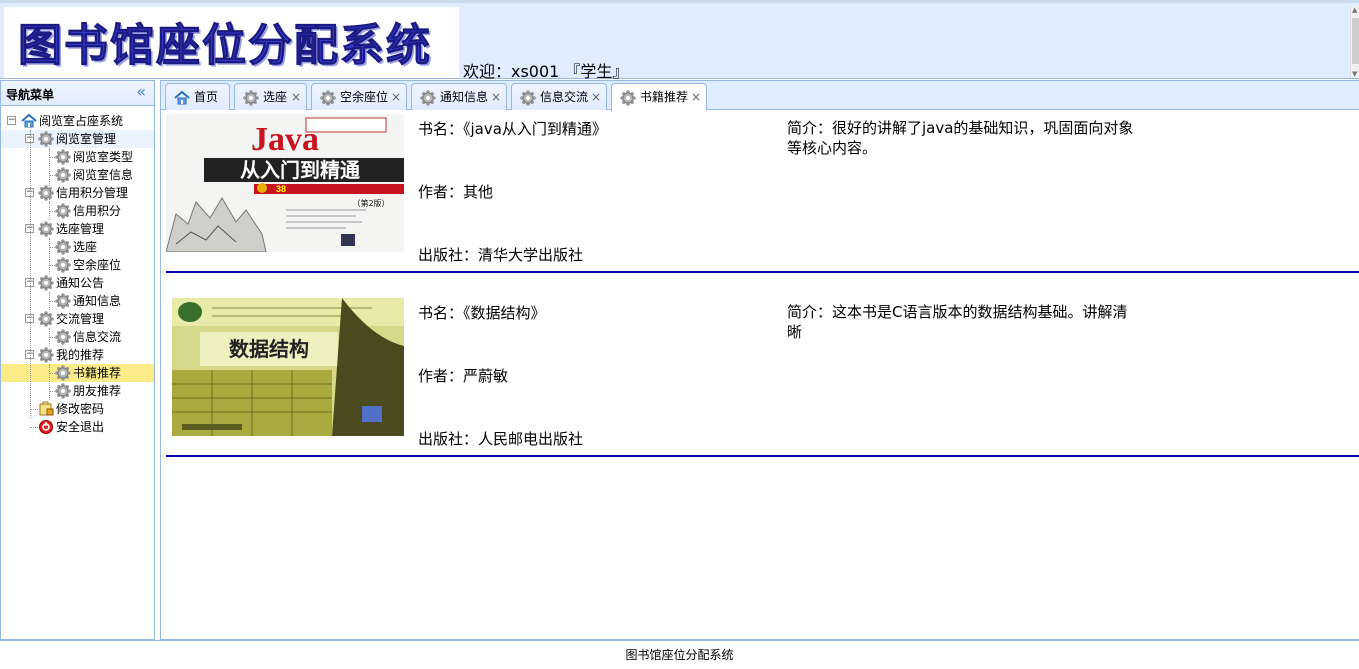 Image resolution: width=1359 pixels, height=669 pixels. Describe the element at coordinates (463, 376) in the screenshot. I see `book-author: 作者：严蔚敏` at that location.